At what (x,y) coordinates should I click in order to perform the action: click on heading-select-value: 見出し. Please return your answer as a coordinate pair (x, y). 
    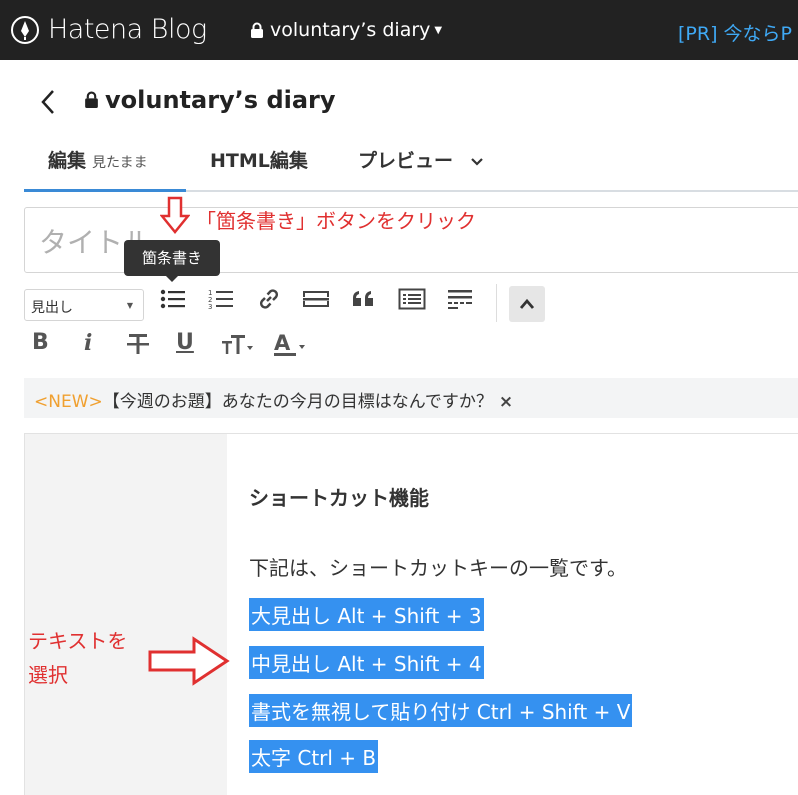
    Looking at the image, I should click on (52, 308).